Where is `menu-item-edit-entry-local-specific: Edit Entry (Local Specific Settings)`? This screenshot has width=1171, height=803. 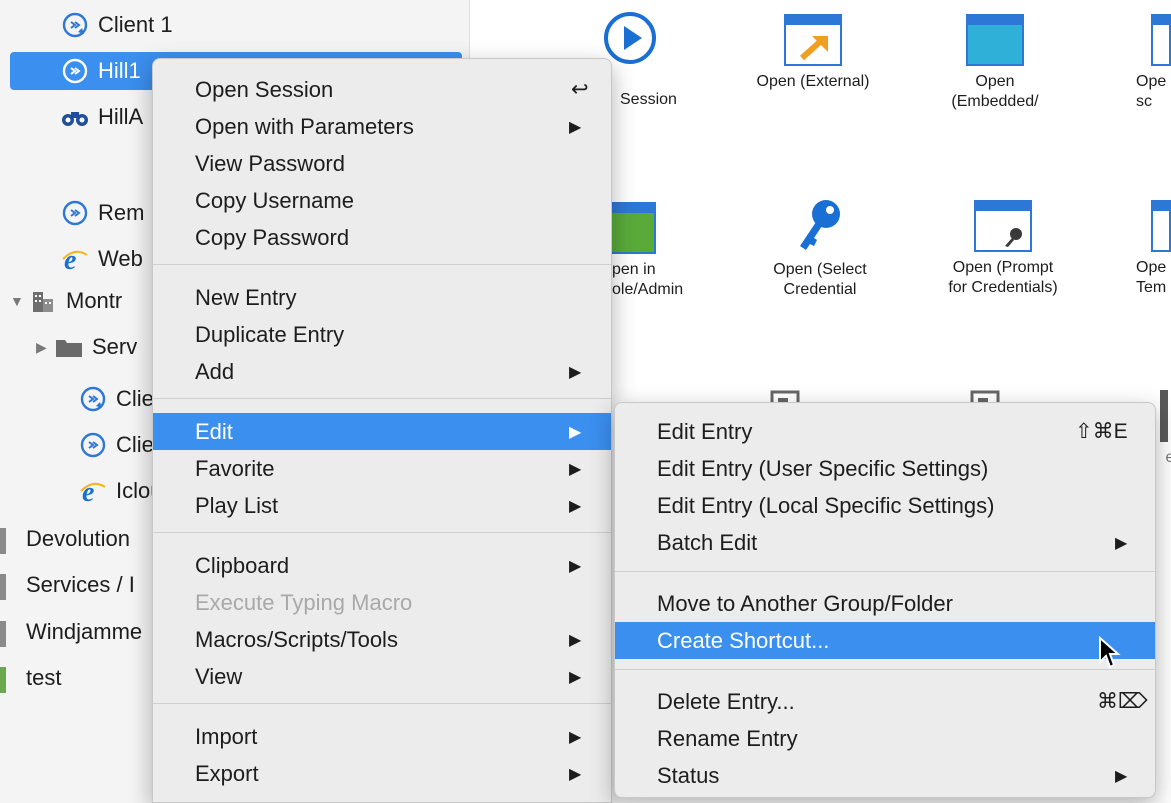 menu-item-edit-entry-local-specific: Edit Entry (Local Specific Settings) is located at coordinates (885, 505).